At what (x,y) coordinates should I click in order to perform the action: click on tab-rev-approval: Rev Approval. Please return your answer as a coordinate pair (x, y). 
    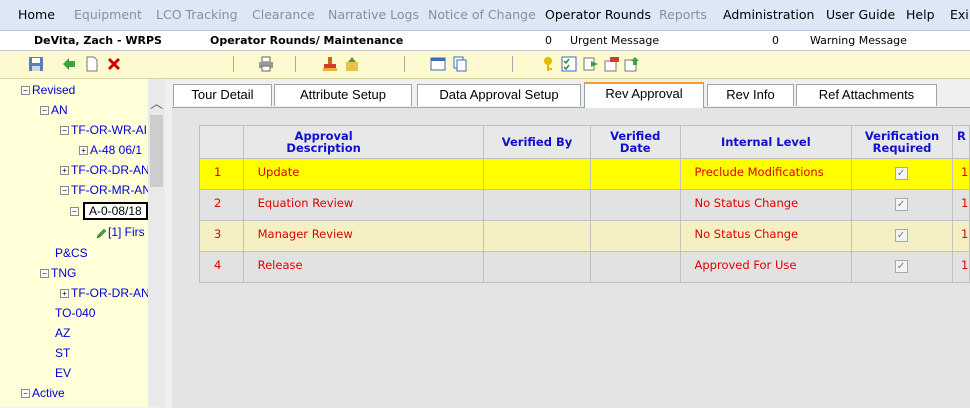
    Looking at the image, I should click on (644, 95).